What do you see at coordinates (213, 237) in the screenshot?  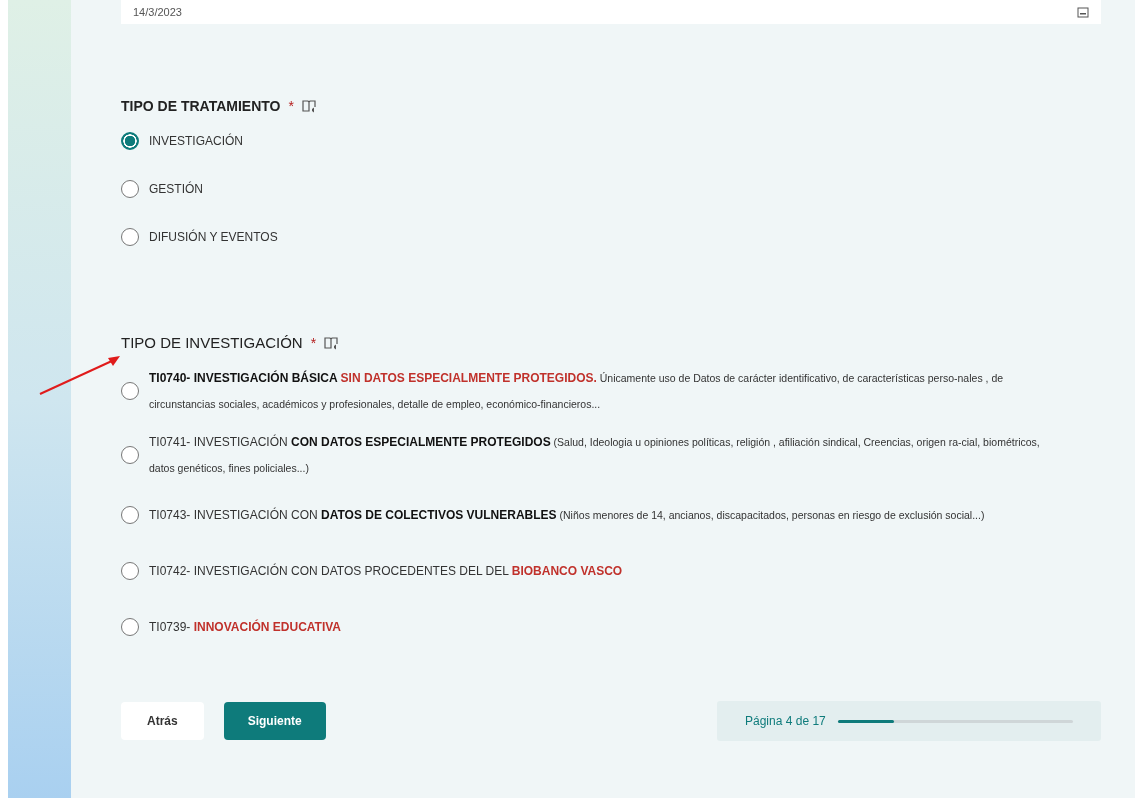 I see `option-label: DIFUSIÓN Y EVENTOS` at bounding box center [213, 237].